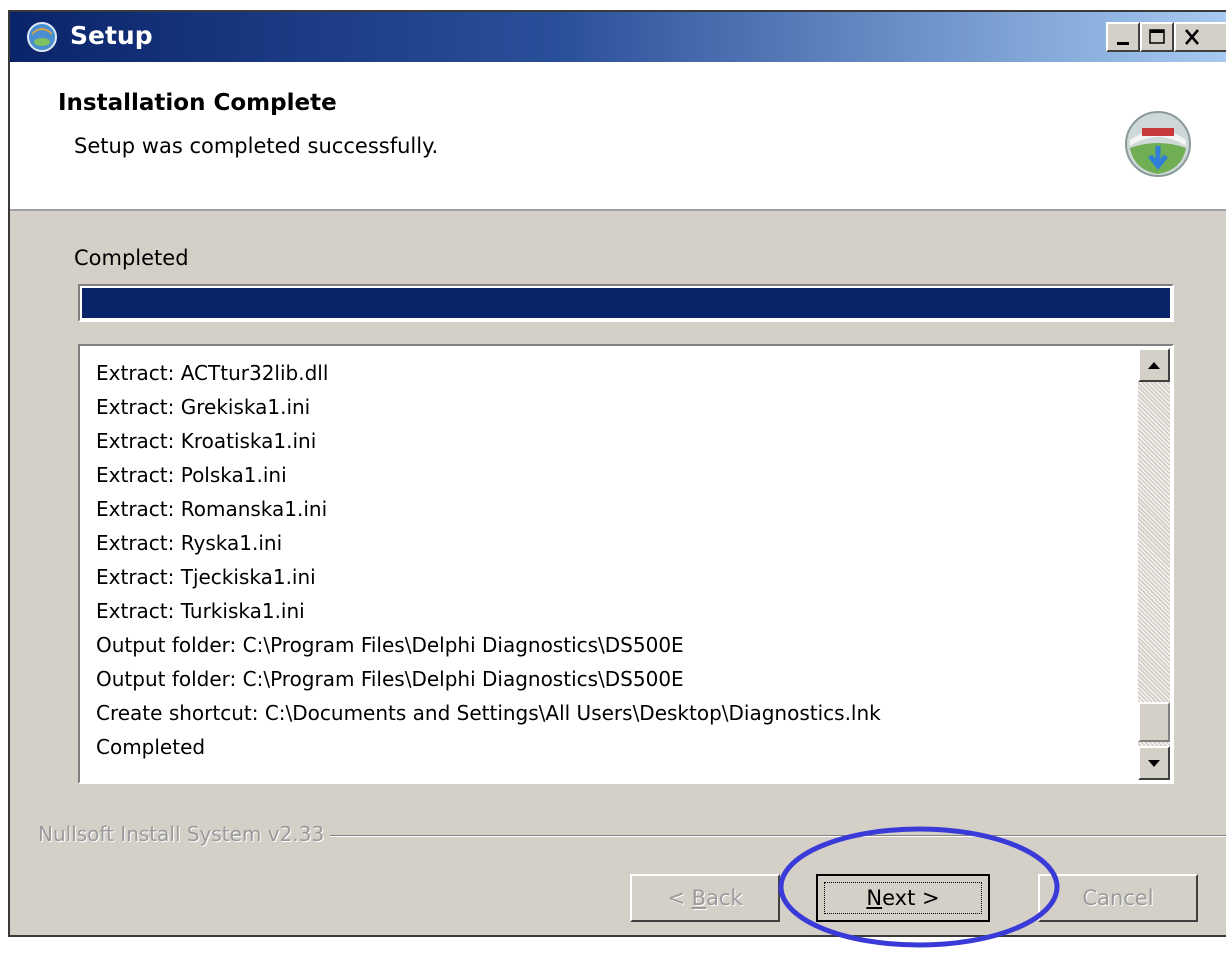 The width and height of the screenshot is (1226, 955). What do you see at coordinates (189, 543) in the screenshot?
I see `log-line: Extract: Ryska1.ini` at bounding box center [189, 543].